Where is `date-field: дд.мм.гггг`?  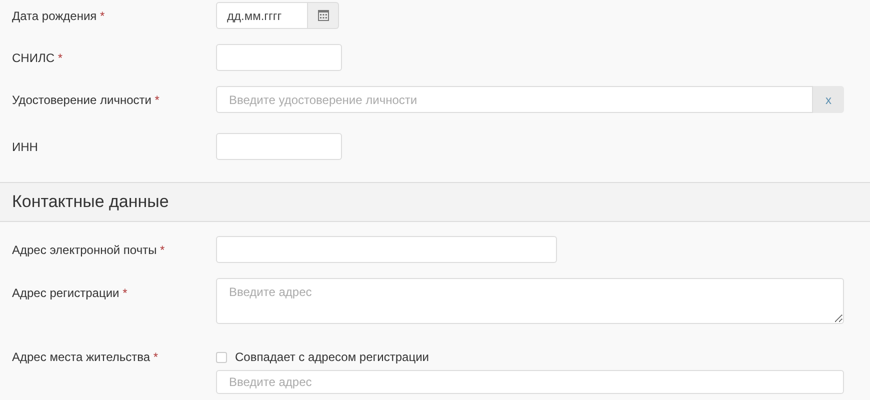
date-field: дд.мм.гггг is located at coordinates (262, 15).